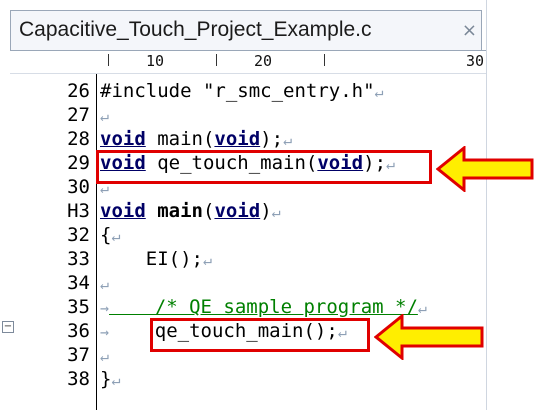 Image resolution: width=536 pixels, height=410 pixels. Describe the element at coordinates (248, 62) in the screenshot. I see `column-ruler: 10 20 30` at that location.